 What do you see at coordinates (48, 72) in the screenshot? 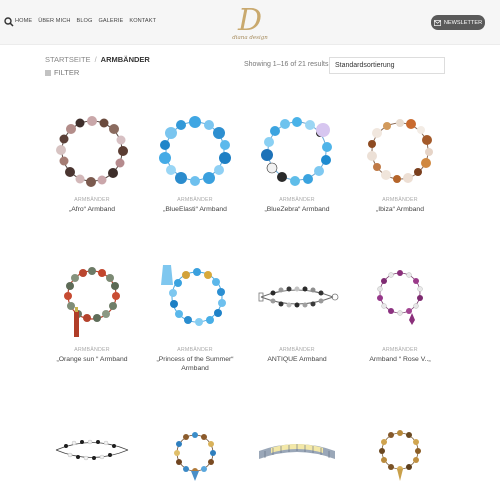
I see `filter-lines-icon` at bounding box center [48, 72].